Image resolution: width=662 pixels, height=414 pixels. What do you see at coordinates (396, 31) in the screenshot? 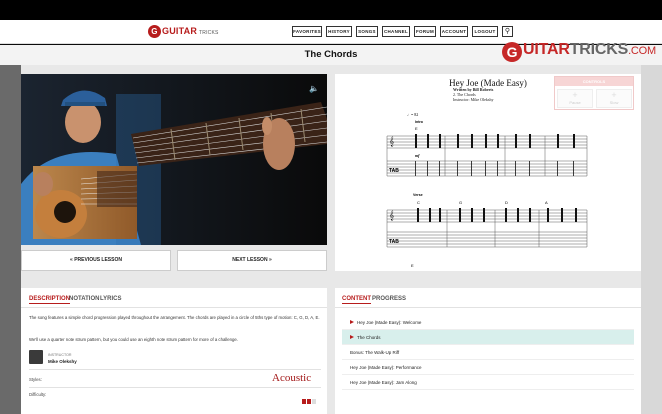
I see `nav-channel-button: CHANNEL` at bounding box center [396, 31].